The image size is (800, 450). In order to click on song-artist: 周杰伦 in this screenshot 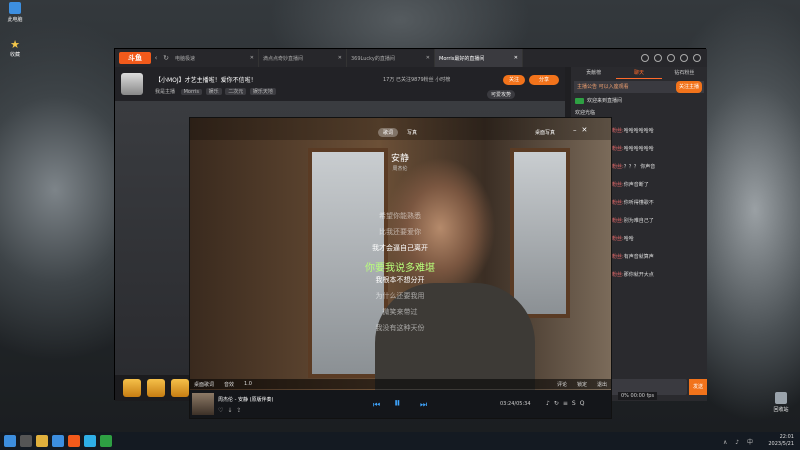, I will do `click(400, 169)`.